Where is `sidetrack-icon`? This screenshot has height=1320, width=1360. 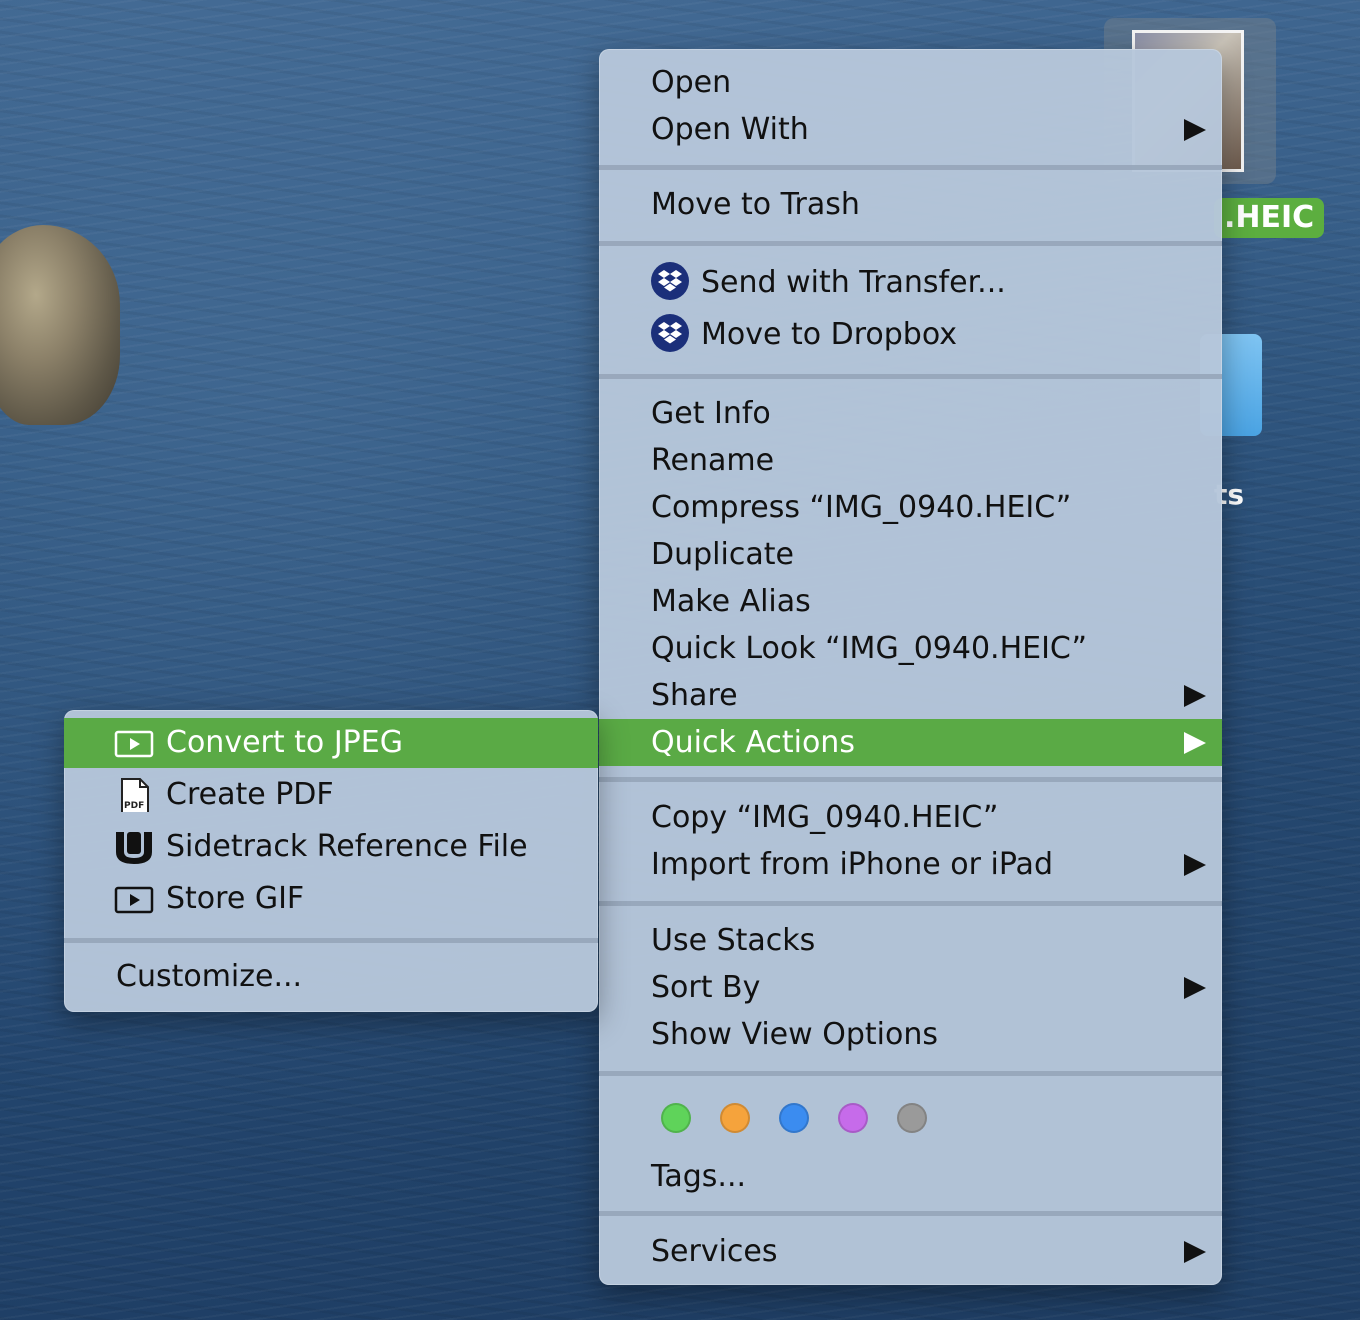
sidetrack-icon is located at coordinates (134, 848).